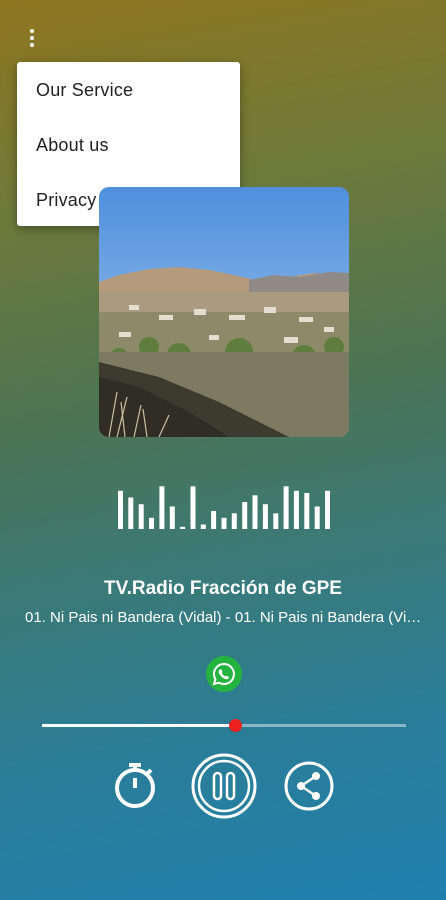 The image size is (446, 900). What do you see at coordinates (224, 507) in the screenshot?
I see `audio-visualizer` at bounding box center [224, 507].